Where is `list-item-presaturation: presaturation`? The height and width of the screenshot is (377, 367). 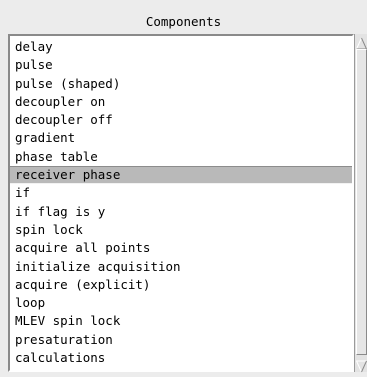 list-item-presaturation: presaturation is located at coordinates (181, 340).